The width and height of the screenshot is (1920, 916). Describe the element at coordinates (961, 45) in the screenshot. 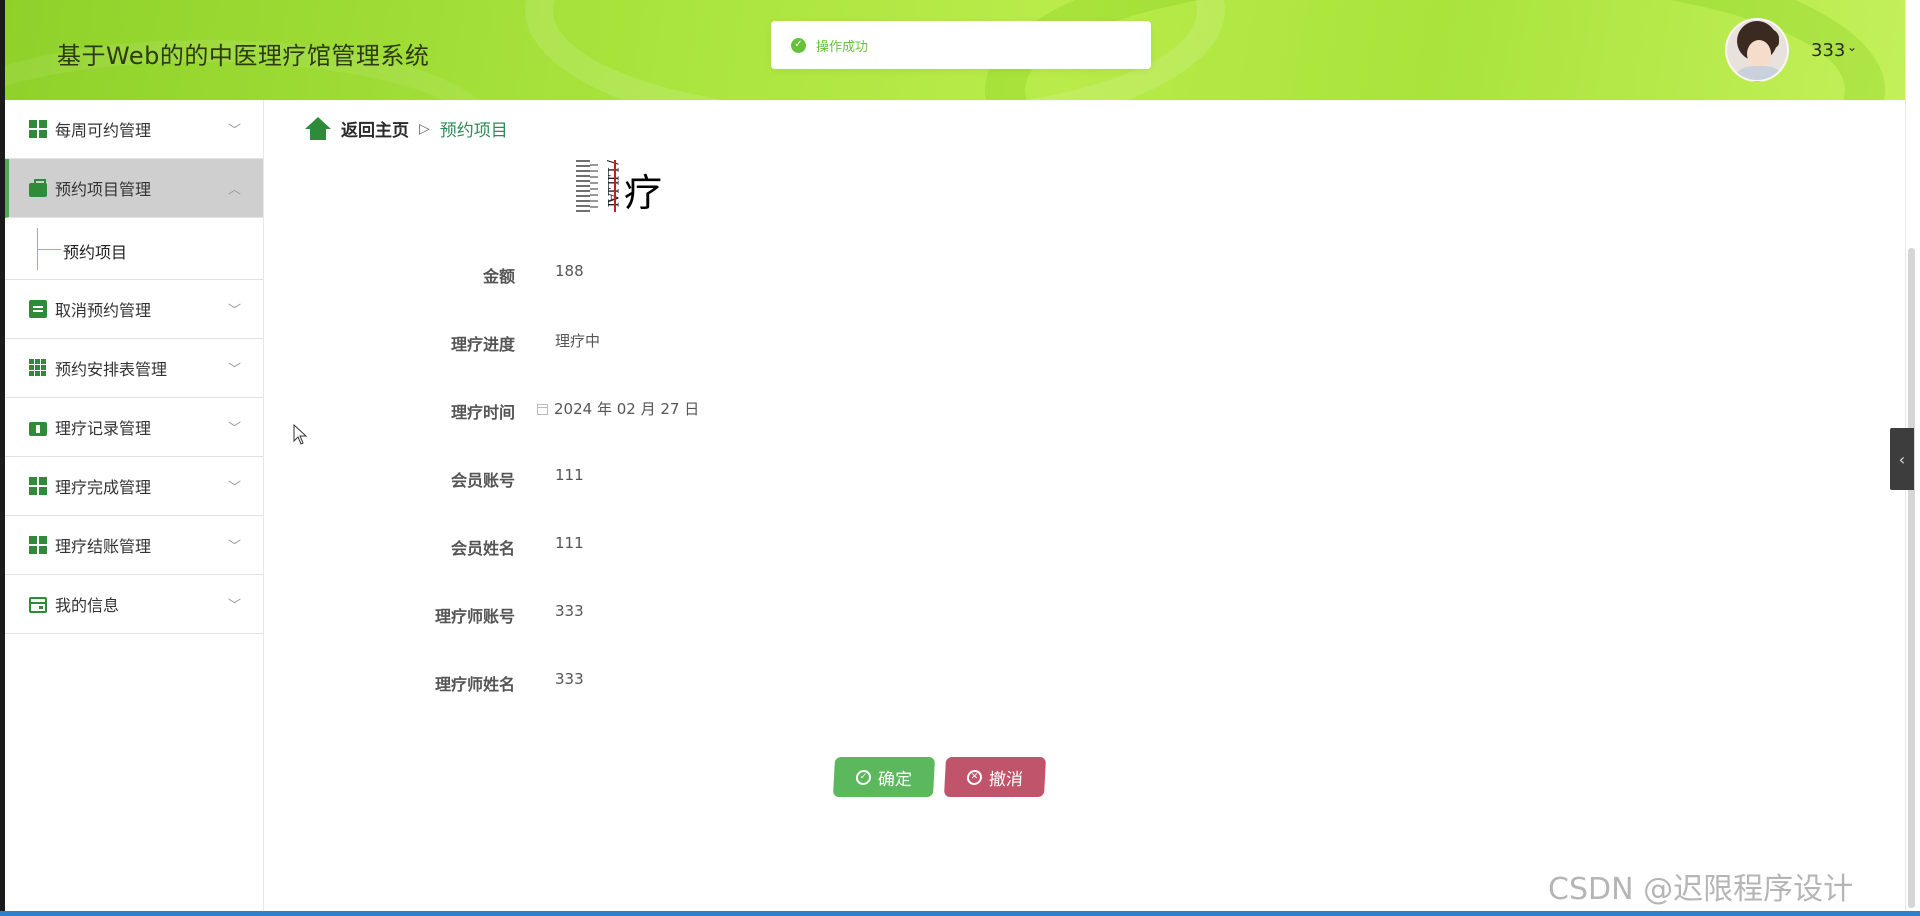

I see `success-toast: ✓ 操作成功` at that location.